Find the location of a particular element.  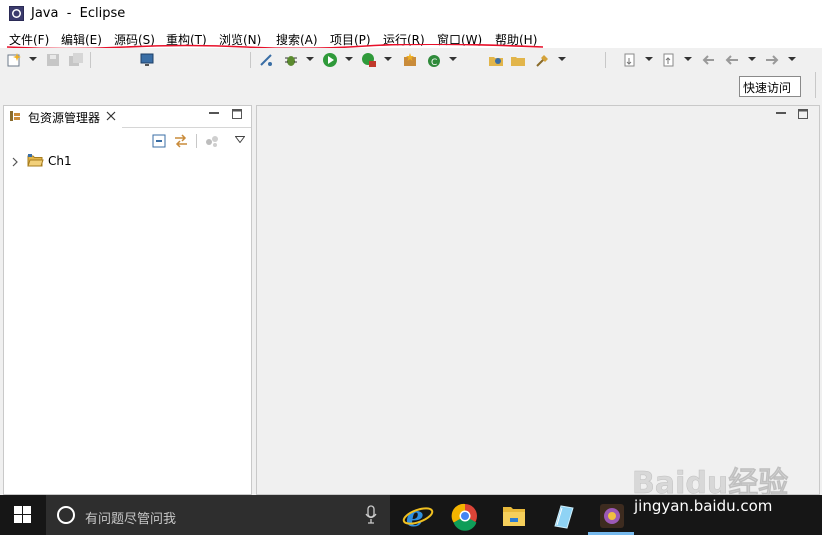

last-edit-icon is located at coordinates (708, 60).